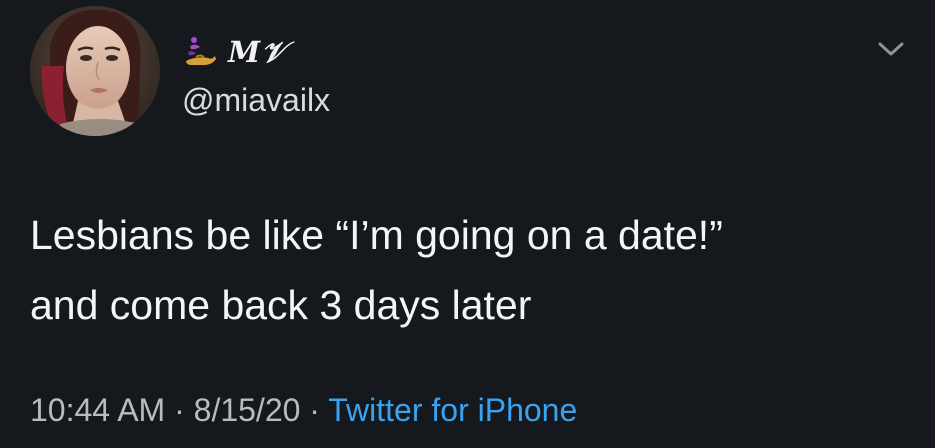 The image size is (935, 448). I want to click on tweet-date: 8/15/20, so click(247, 410).